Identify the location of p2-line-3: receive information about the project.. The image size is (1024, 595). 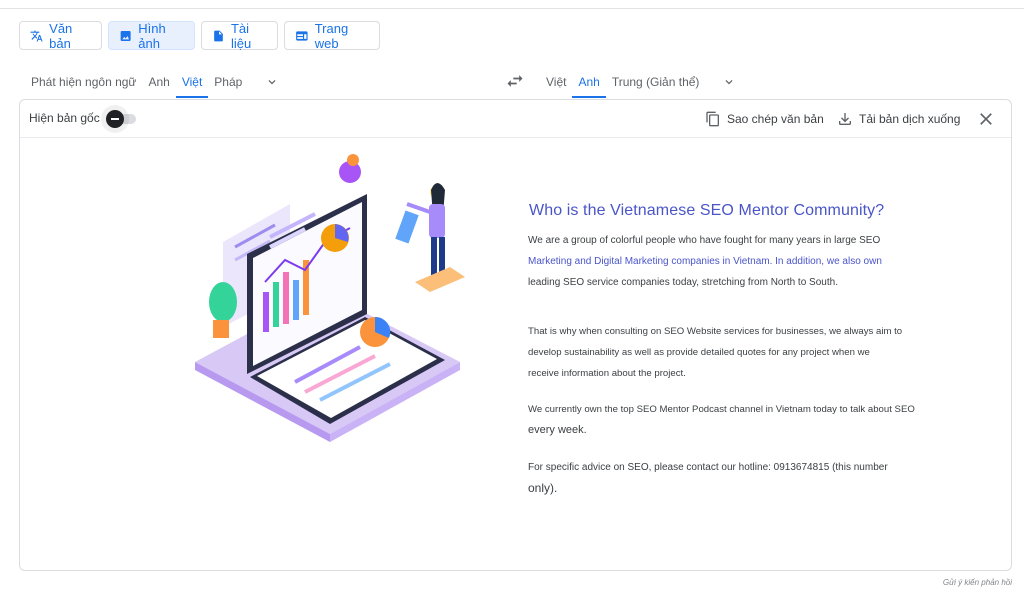
(607, 373).